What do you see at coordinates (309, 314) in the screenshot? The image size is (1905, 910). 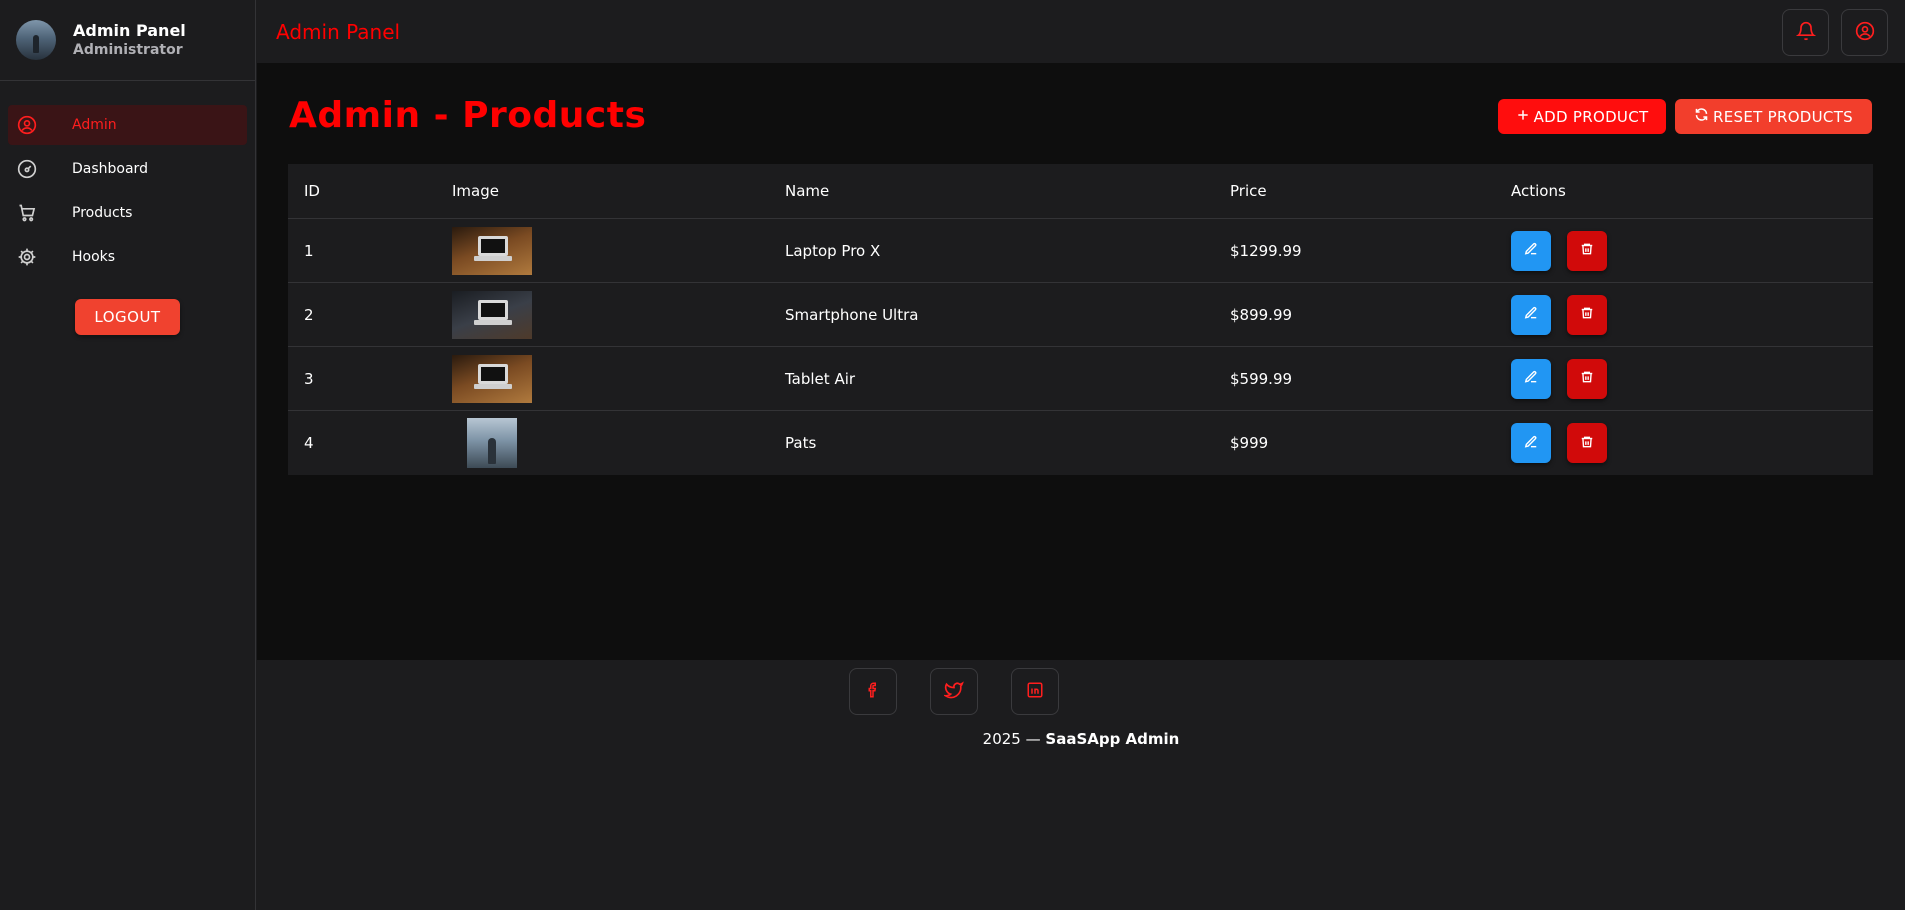 I see `cell-id: 2` at bounding box center [309, 314].